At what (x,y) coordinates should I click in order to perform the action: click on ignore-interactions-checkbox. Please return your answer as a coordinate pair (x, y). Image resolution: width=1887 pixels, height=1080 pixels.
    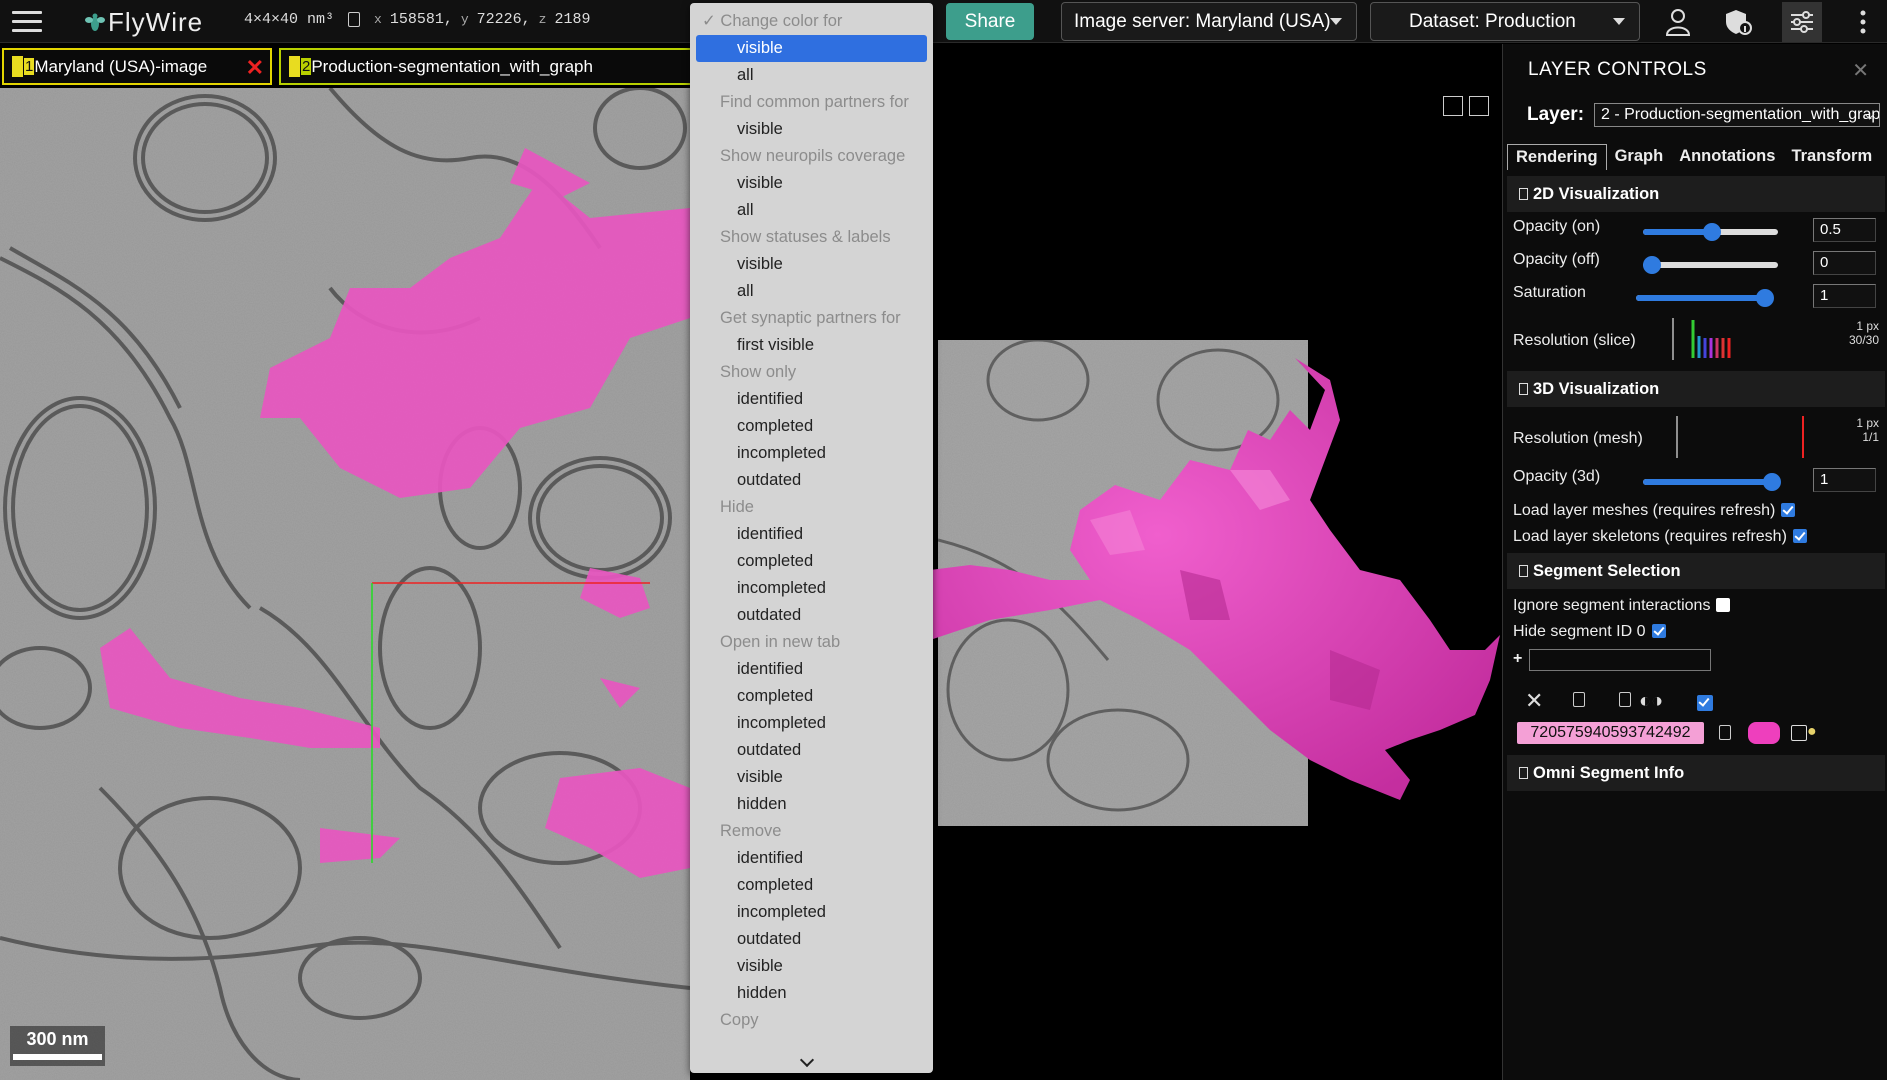
    Looking at the image, I should click on (1723, 605).